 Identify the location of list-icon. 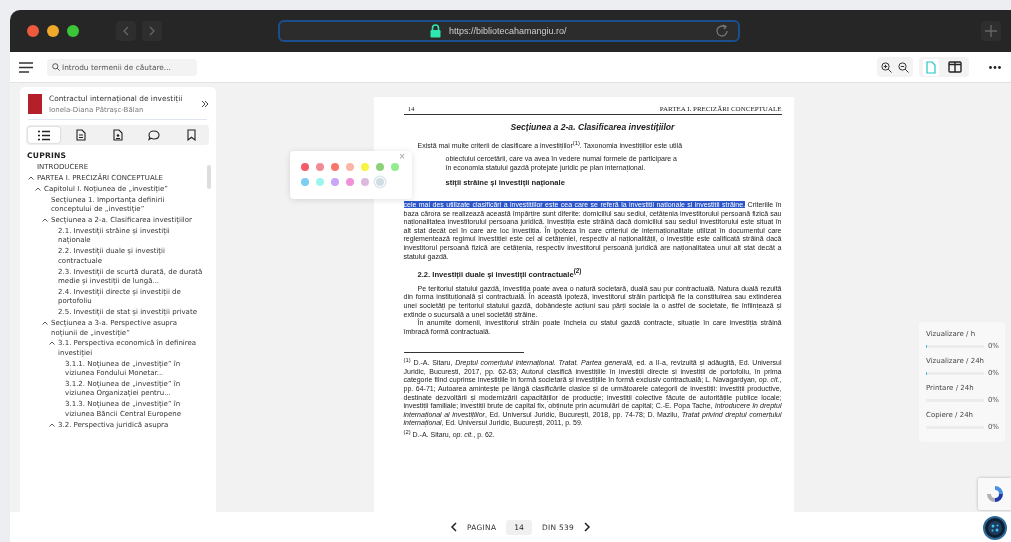
(44, 135).